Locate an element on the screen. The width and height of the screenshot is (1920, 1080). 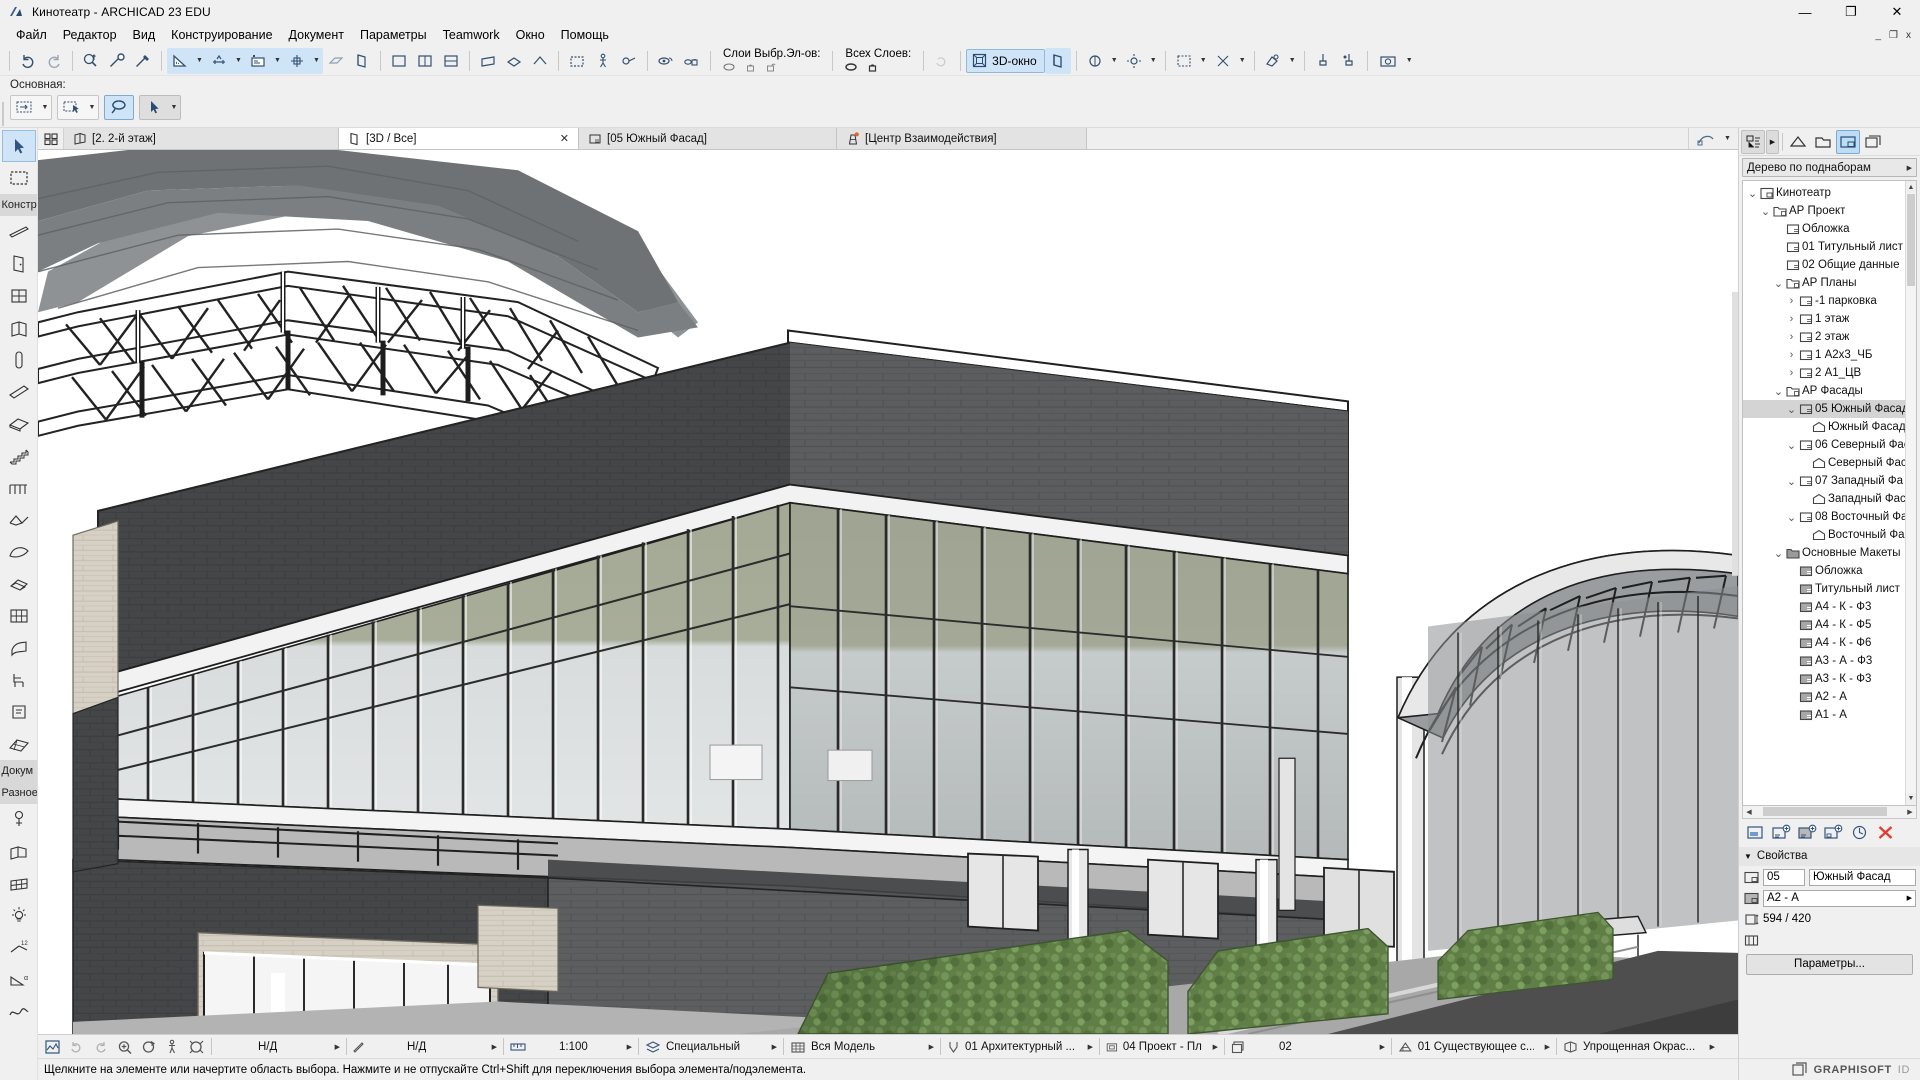
scroll-thumb is located at coordinates (1911, 240).